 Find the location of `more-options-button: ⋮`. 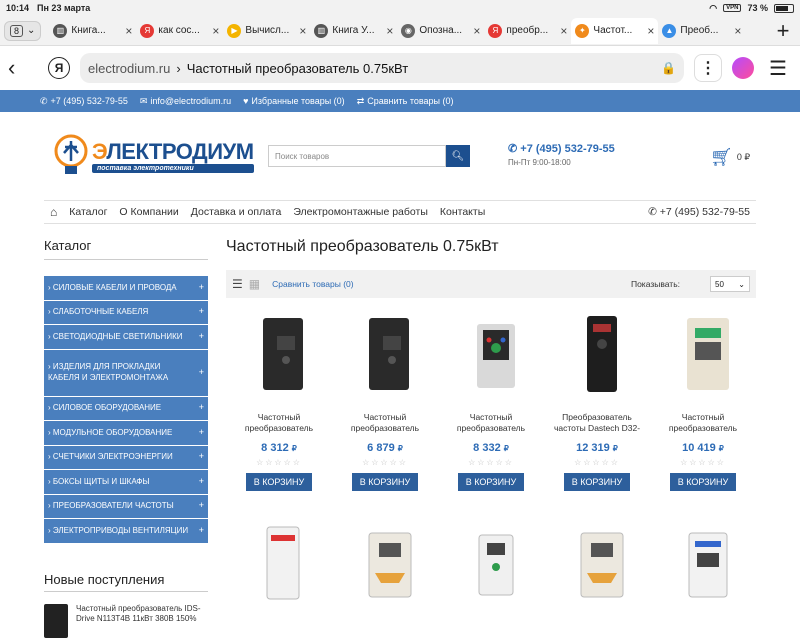

more-options-button: ⋮ is located at coordinates (708, 68).